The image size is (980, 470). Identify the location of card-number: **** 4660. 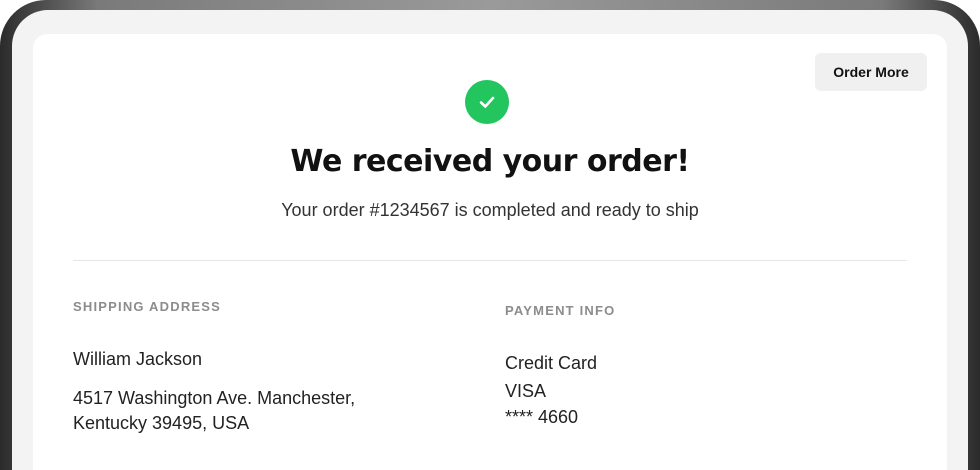
(542, 417).